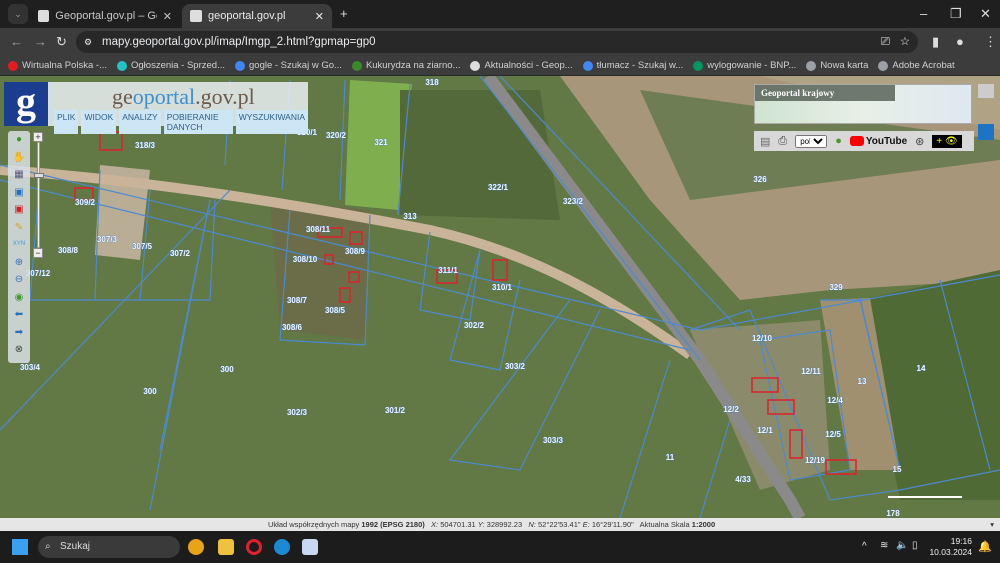 Image resolution: width=1000 pixels, height=563 pixels. What do you see at coordinates (38, 253) in the screenshot?
I see `zoom-minus-button: −` at bounding box center [38, 253].